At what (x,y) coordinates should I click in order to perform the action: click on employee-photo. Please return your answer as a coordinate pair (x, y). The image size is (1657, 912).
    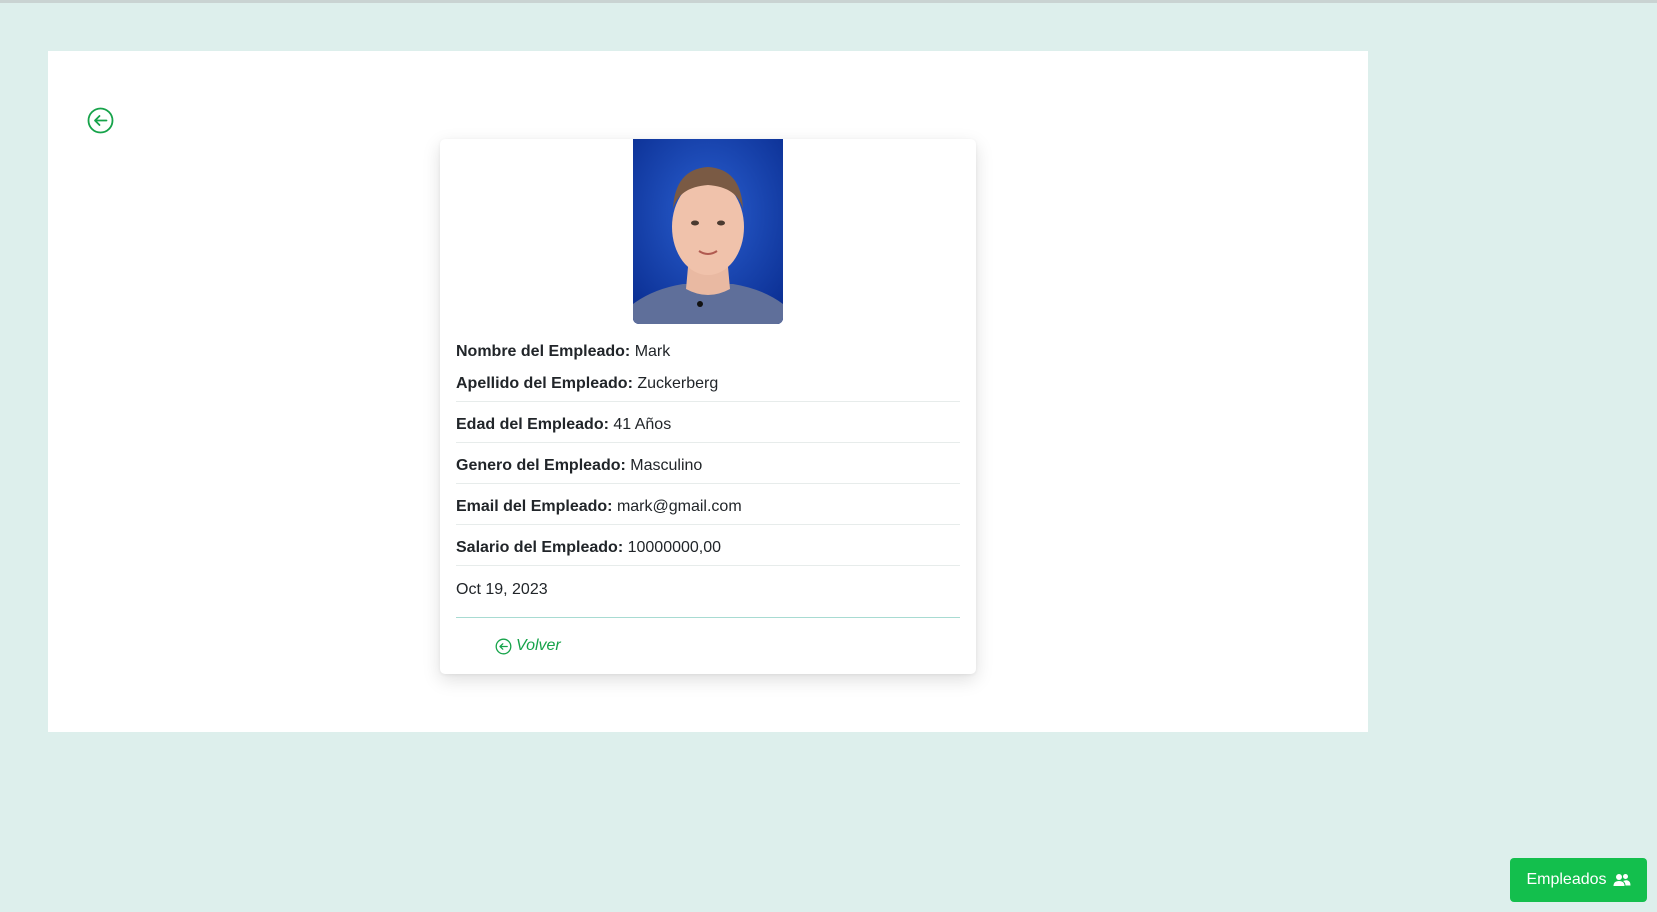
    Looking at the image, I should click on (708, 231).